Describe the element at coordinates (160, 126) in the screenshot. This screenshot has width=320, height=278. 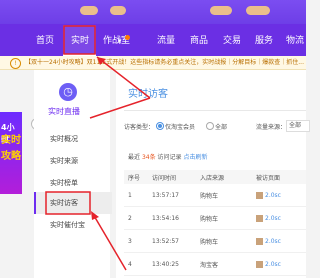
I see `radio-member-only` at that location.